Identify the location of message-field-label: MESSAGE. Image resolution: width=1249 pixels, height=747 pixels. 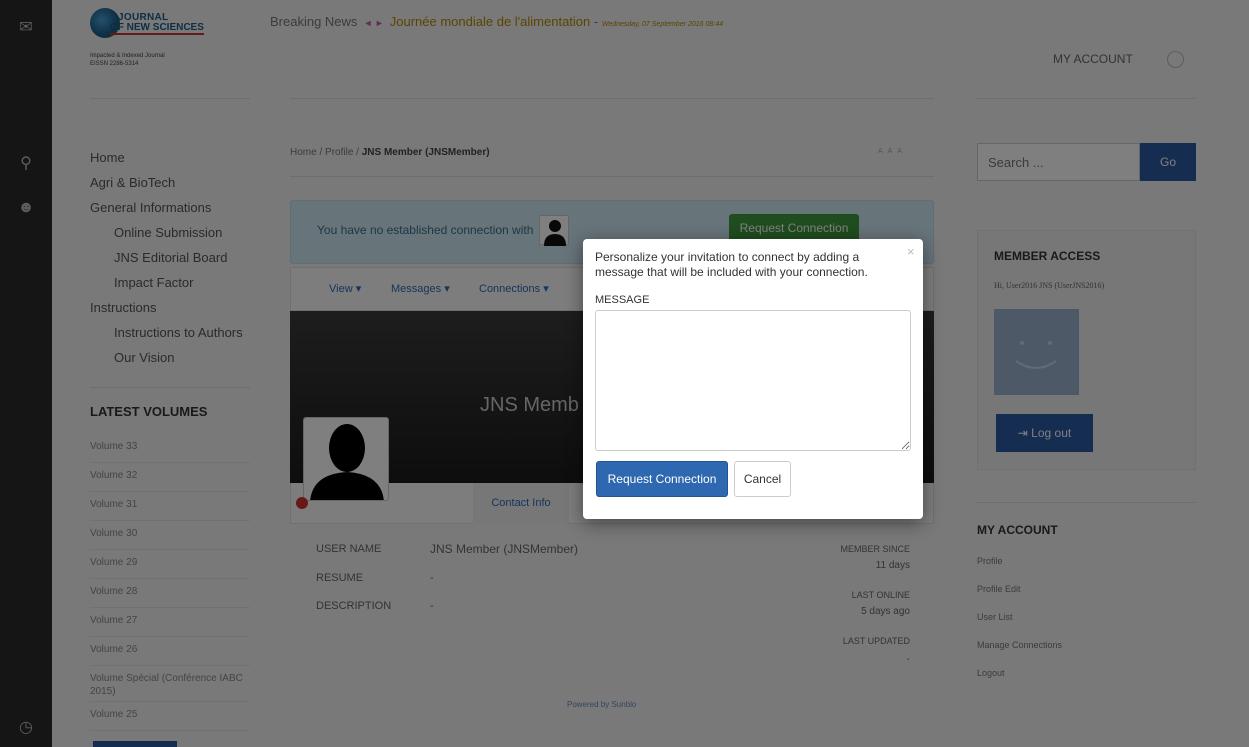
(622, 300).